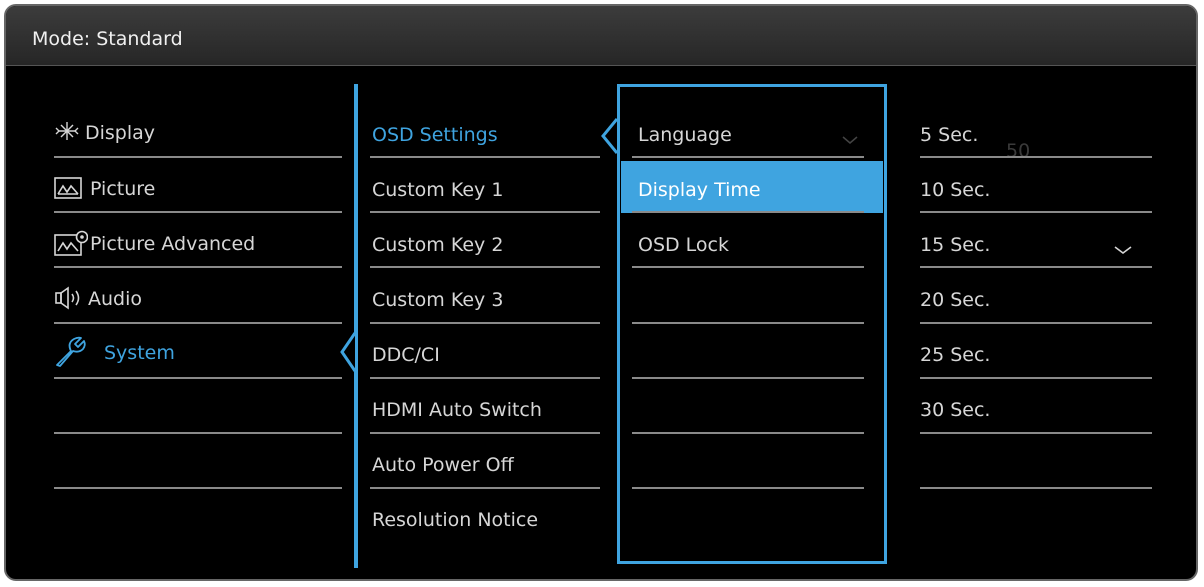  What do you see at coordinates (67, 133) in the screenshot?
I see `display-icon` at bounding box center [67, 133].